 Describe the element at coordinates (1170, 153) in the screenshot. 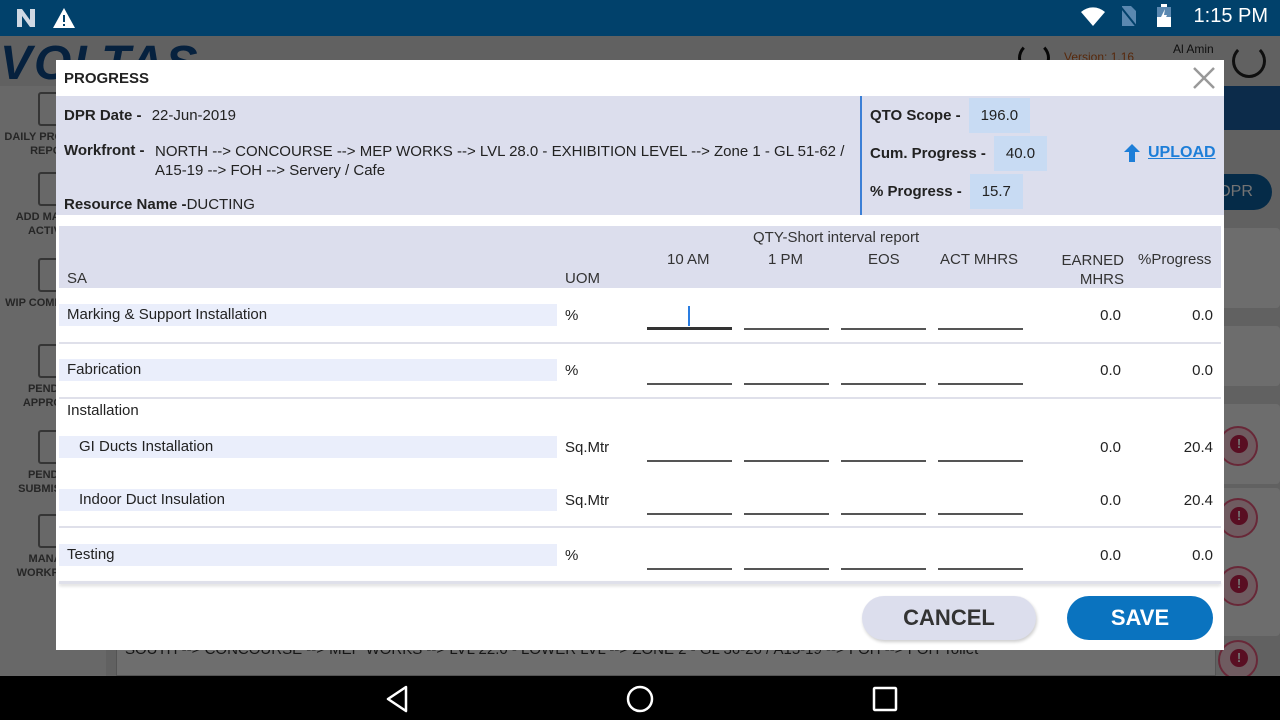

I see `upload-link: UPLOAD` at that location.